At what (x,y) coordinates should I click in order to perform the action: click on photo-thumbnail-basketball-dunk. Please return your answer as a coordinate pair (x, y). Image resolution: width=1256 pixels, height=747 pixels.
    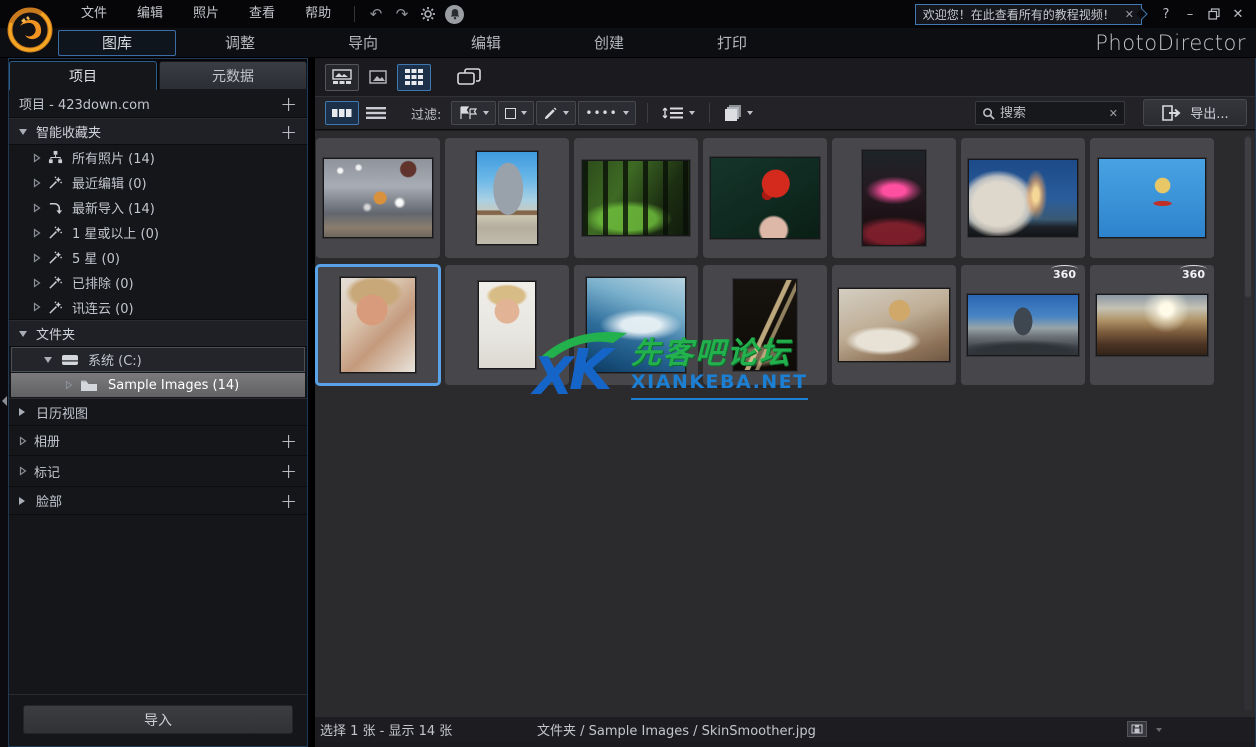
    Looking at the image, I should click on (378, 198).